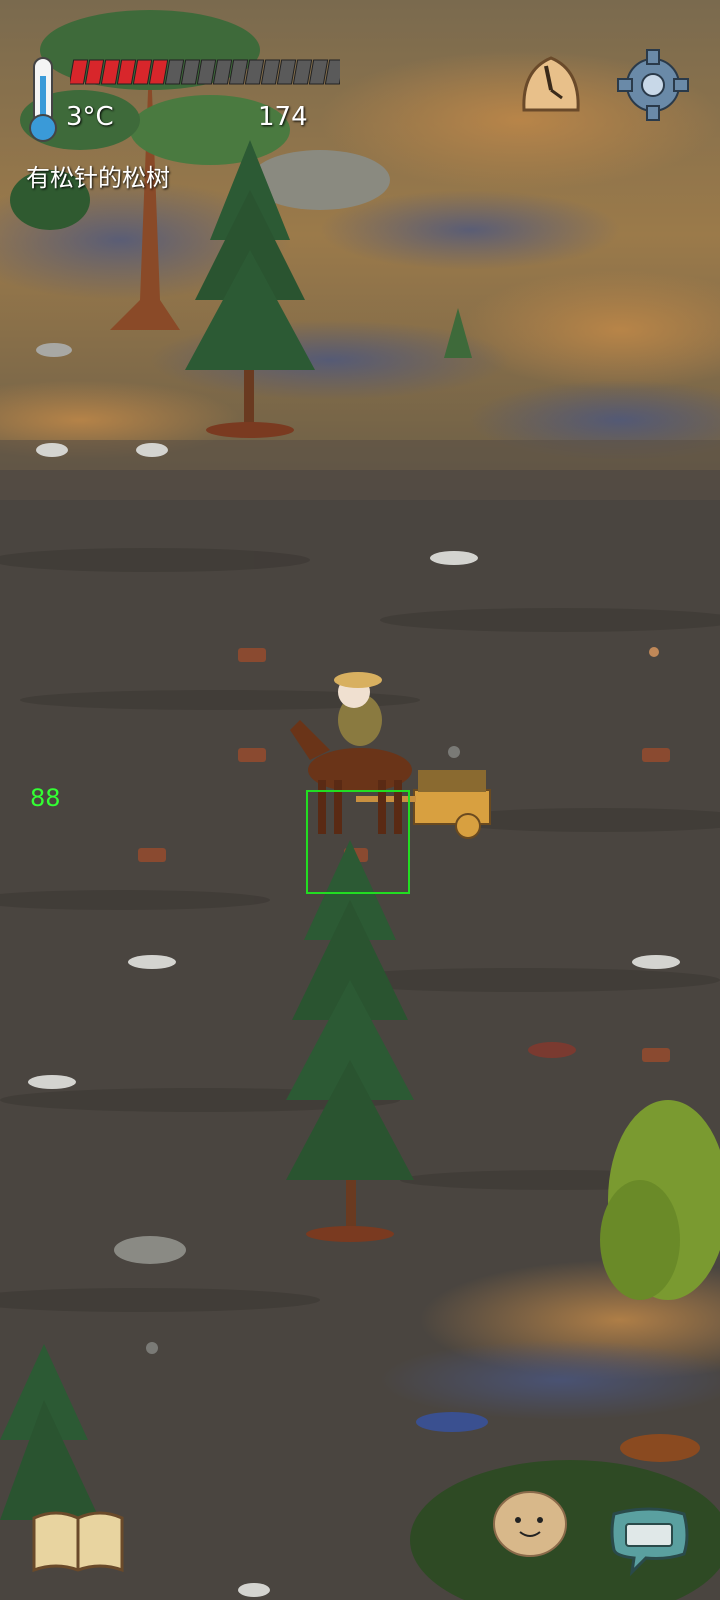 This screenshot has width=720, height=1600. Describe the element at coordinates (78, 1541) in the screenshot. I see `book-icon` at that location.